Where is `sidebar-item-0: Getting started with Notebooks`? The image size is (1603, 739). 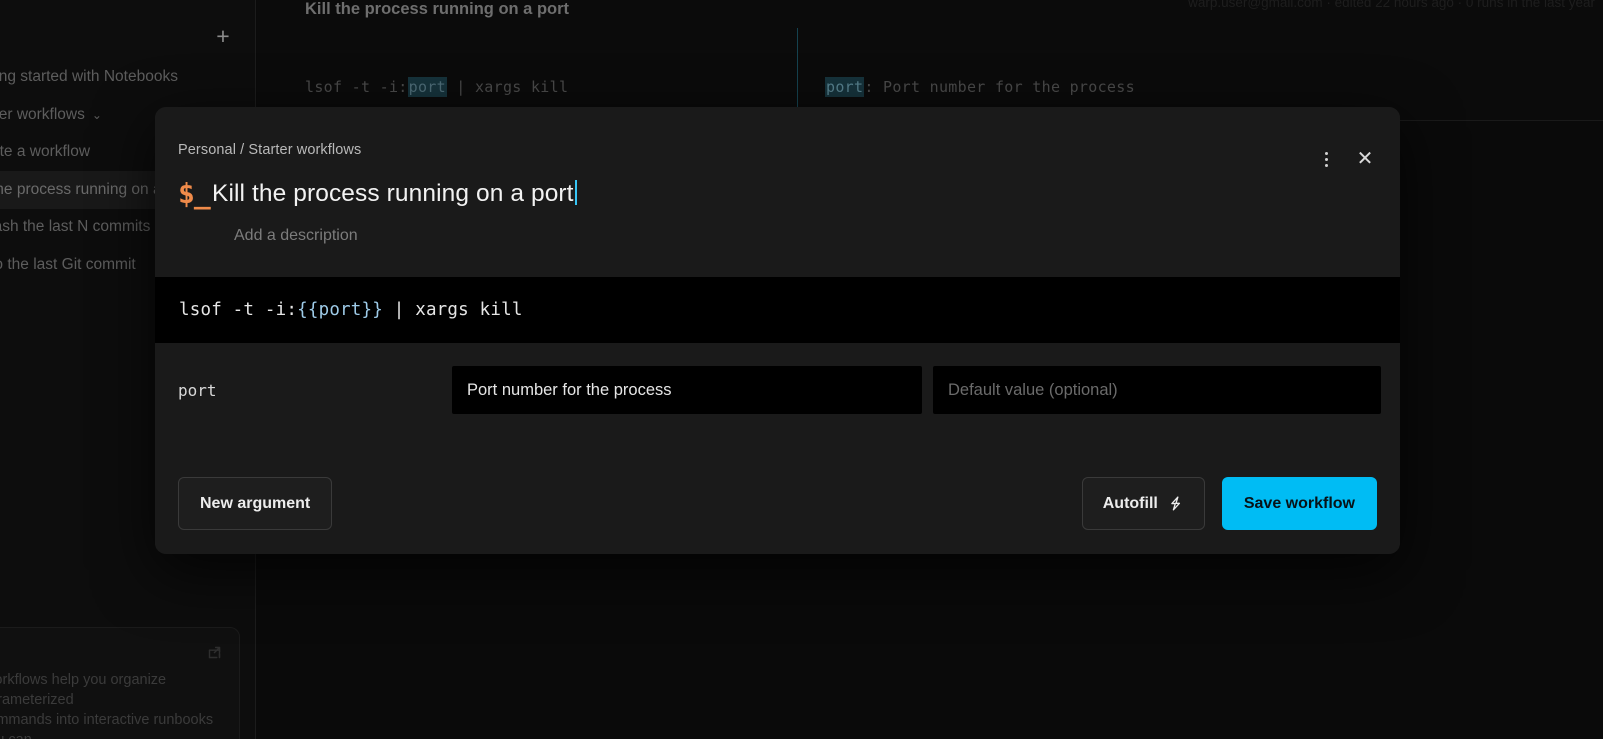 sidebar-item-0: Getting started with Notebooks is located at coordinates (128, 77).